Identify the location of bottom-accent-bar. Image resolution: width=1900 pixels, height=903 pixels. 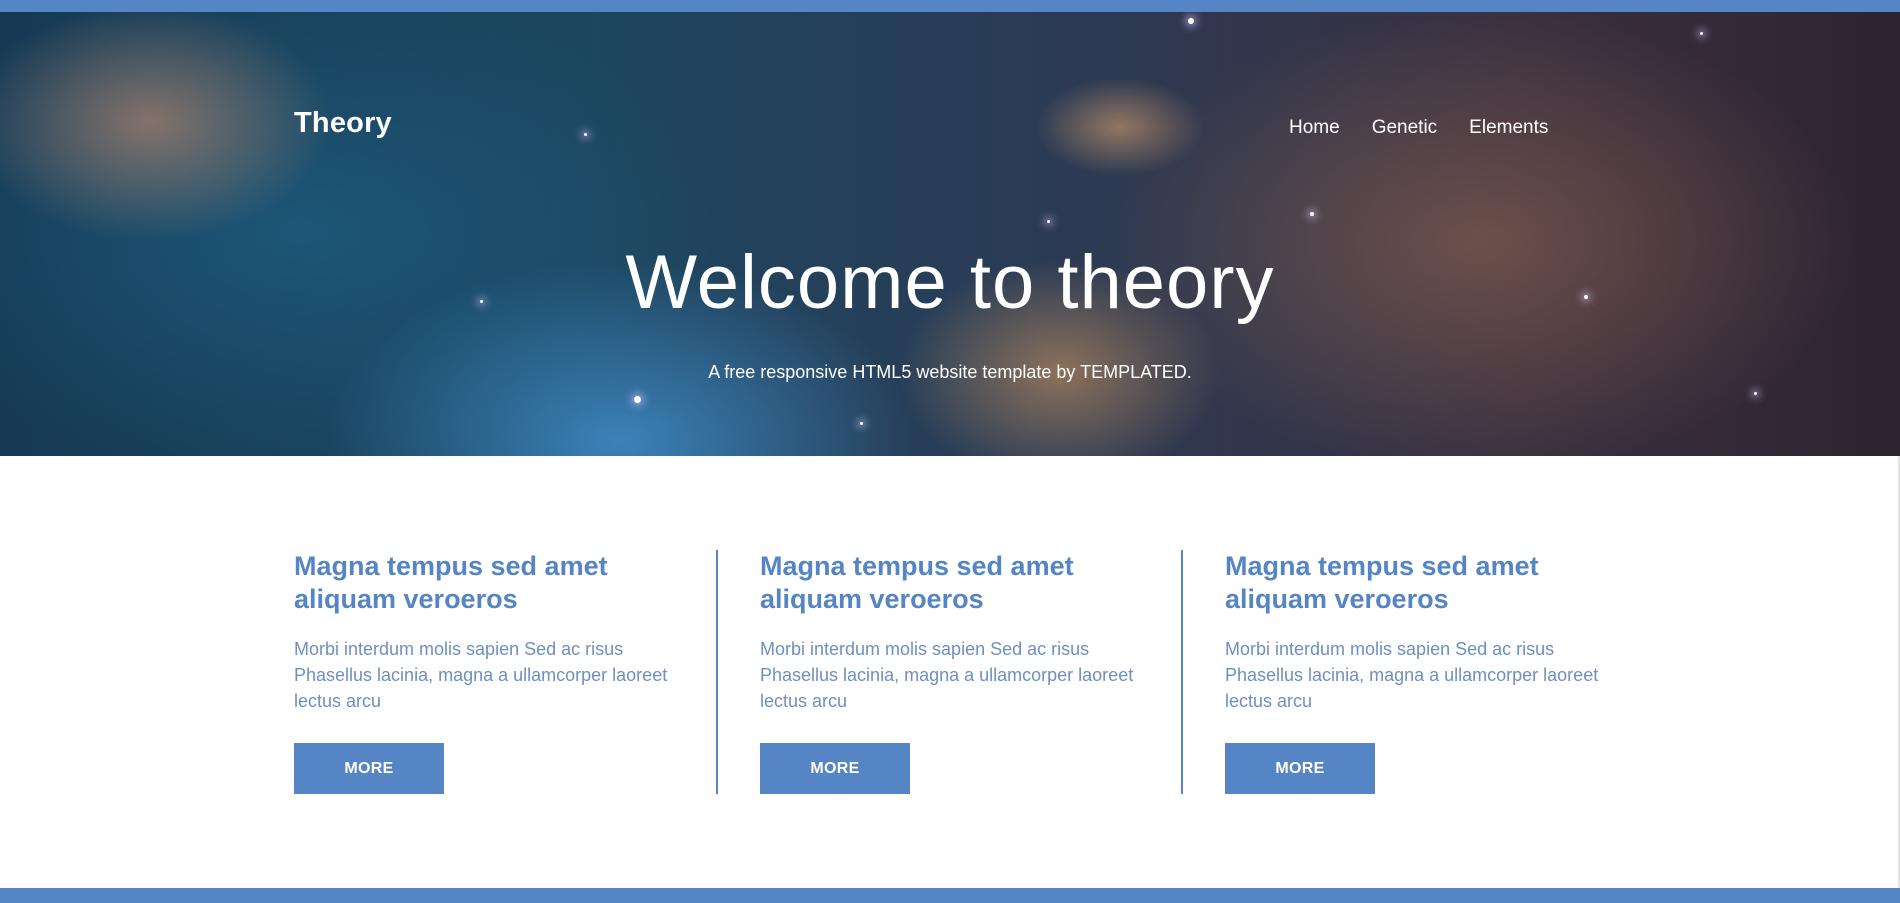
(950, 895).